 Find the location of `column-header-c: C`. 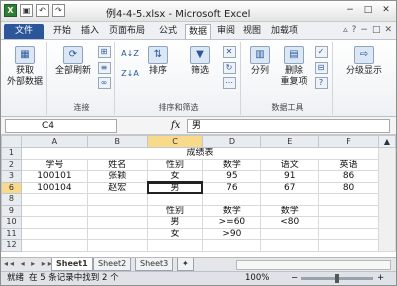

column-header-c: C is located at coordinates (175, 141).